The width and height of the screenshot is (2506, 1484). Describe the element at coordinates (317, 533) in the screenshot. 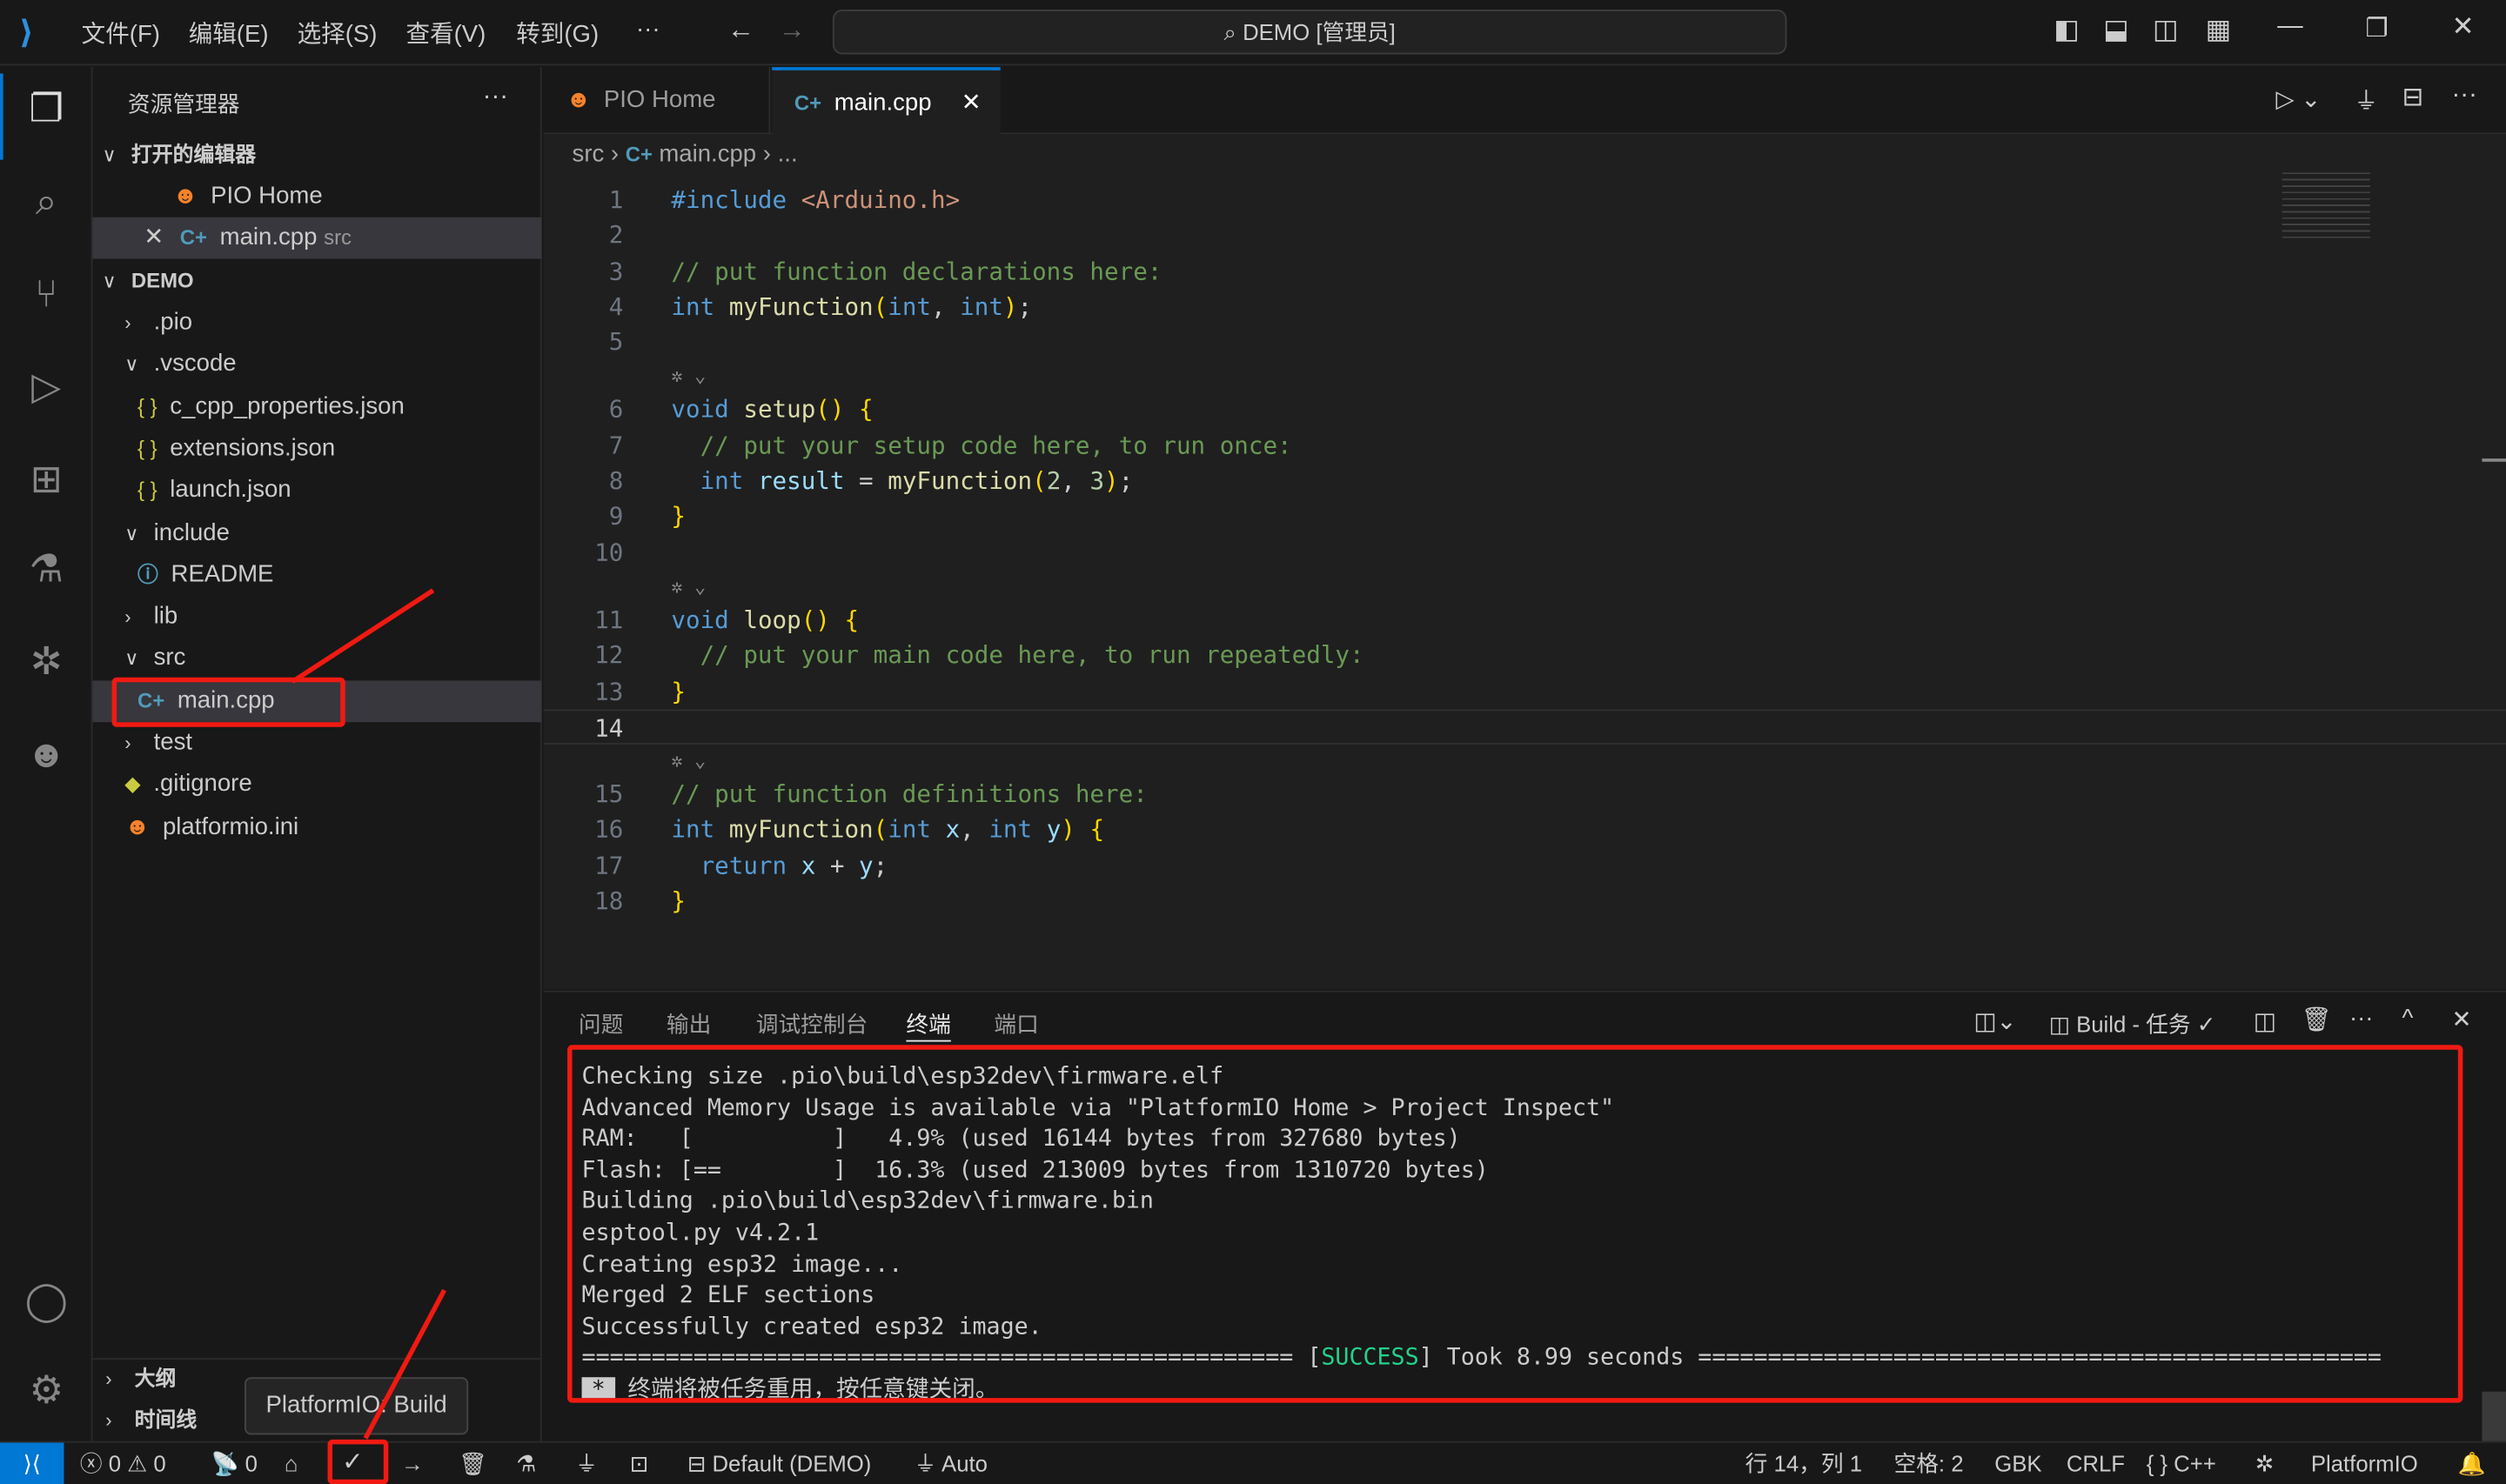

I see `tree-item: ∨ include` at that location.